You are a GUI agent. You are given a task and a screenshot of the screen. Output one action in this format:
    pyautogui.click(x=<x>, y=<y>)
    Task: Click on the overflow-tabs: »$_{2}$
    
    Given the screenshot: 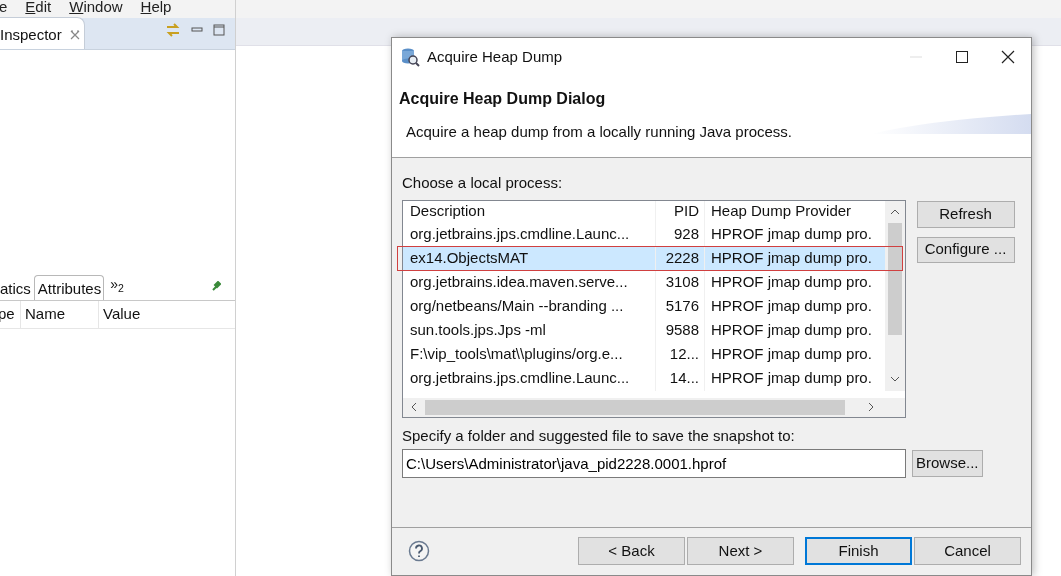 What is the action you would take?
    pyautogui.click(x=114, y=287)
    